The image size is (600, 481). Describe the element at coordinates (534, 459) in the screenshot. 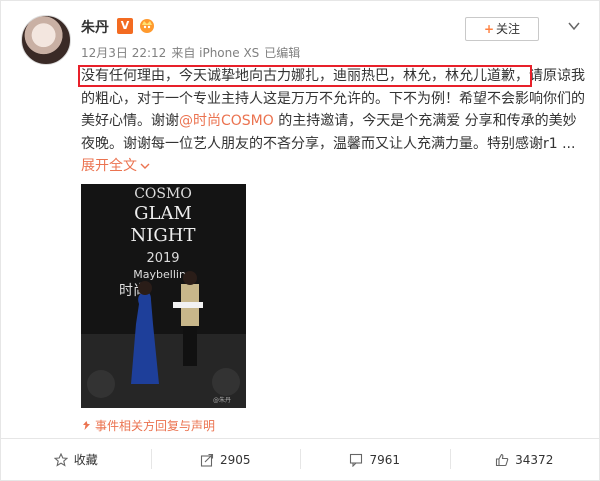

I see `like-count: 34372` at that location.